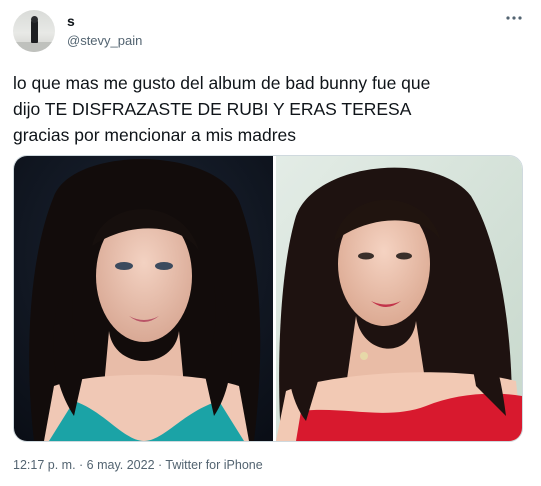 The image size is (541, 486). What do you see at coordinates (71, 21) in the screenshot?
I see `display-name: s` at bounding box center [71, 21].